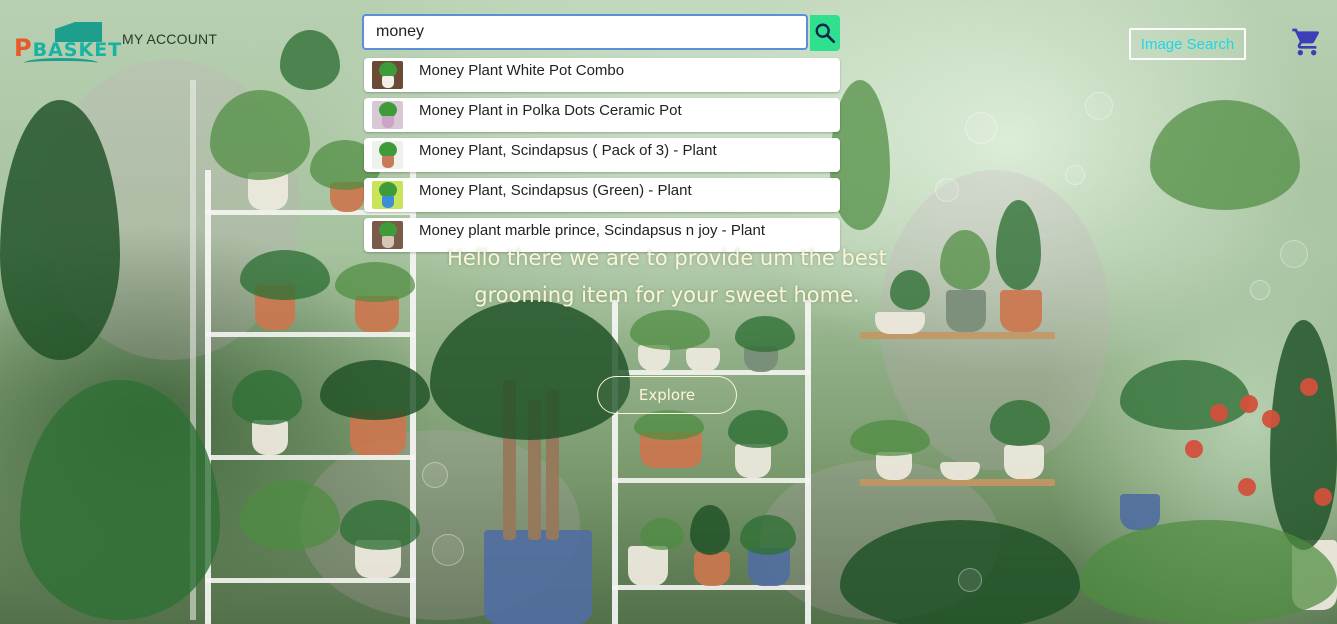 Image resolution: width=1337 pixels, height=624 pixels. What do you see at coordinates (550, 110) in the screenshot?
I see `suggestion-label: Money Plant in Polka Dots Ceramic Pot` at bounding box center [550, 110].